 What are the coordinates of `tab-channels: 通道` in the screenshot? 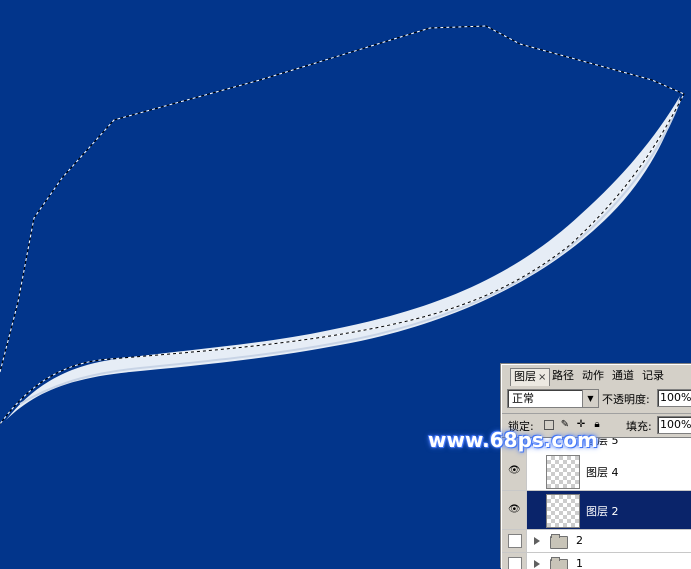 It's located at (623, 376).